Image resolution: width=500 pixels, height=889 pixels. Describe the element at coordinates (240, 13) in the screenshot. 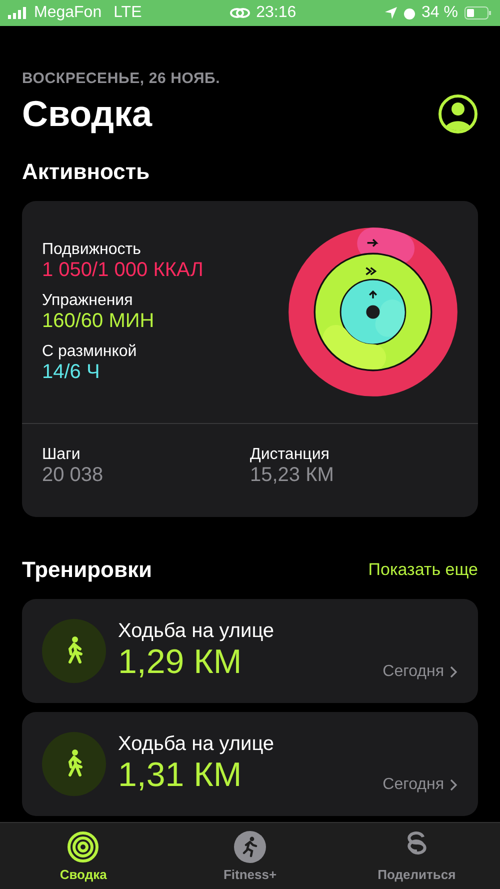

I see `link-icon` at that location.